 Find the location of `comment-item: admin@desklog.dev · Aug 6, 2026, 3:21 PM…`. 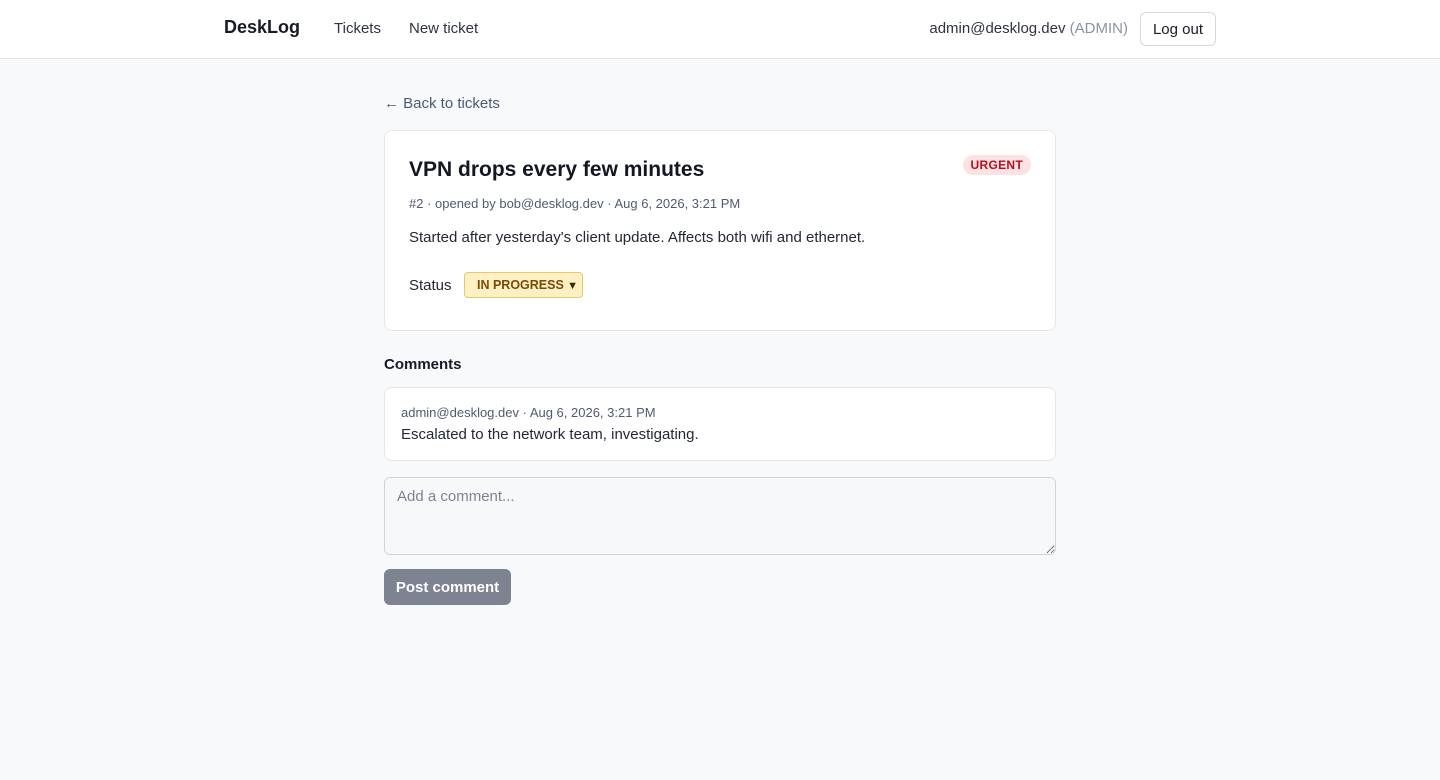

comment-item: admin@desklog.dev · Aug 6, 2026, 3:21 PM… is located at coordinates (720, 424).